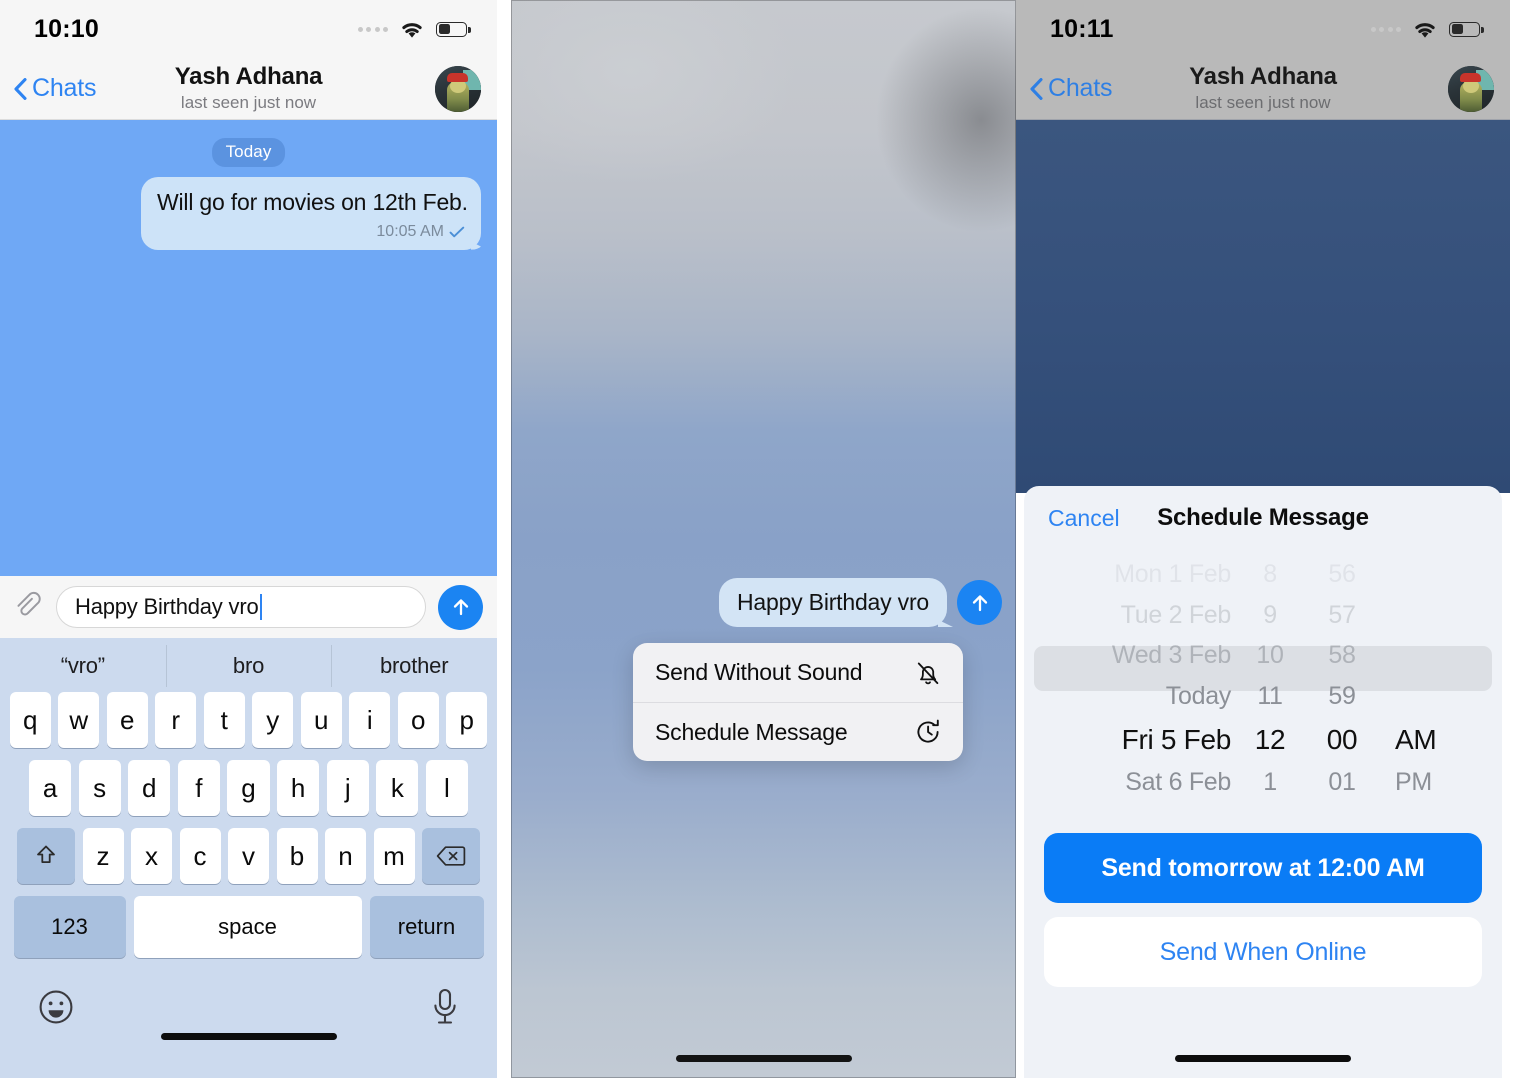 This screenshot has width=1524, height=1078. Describe the element at coordinates (50, 788) in the screenshot. I see `key-a: a` at that location.